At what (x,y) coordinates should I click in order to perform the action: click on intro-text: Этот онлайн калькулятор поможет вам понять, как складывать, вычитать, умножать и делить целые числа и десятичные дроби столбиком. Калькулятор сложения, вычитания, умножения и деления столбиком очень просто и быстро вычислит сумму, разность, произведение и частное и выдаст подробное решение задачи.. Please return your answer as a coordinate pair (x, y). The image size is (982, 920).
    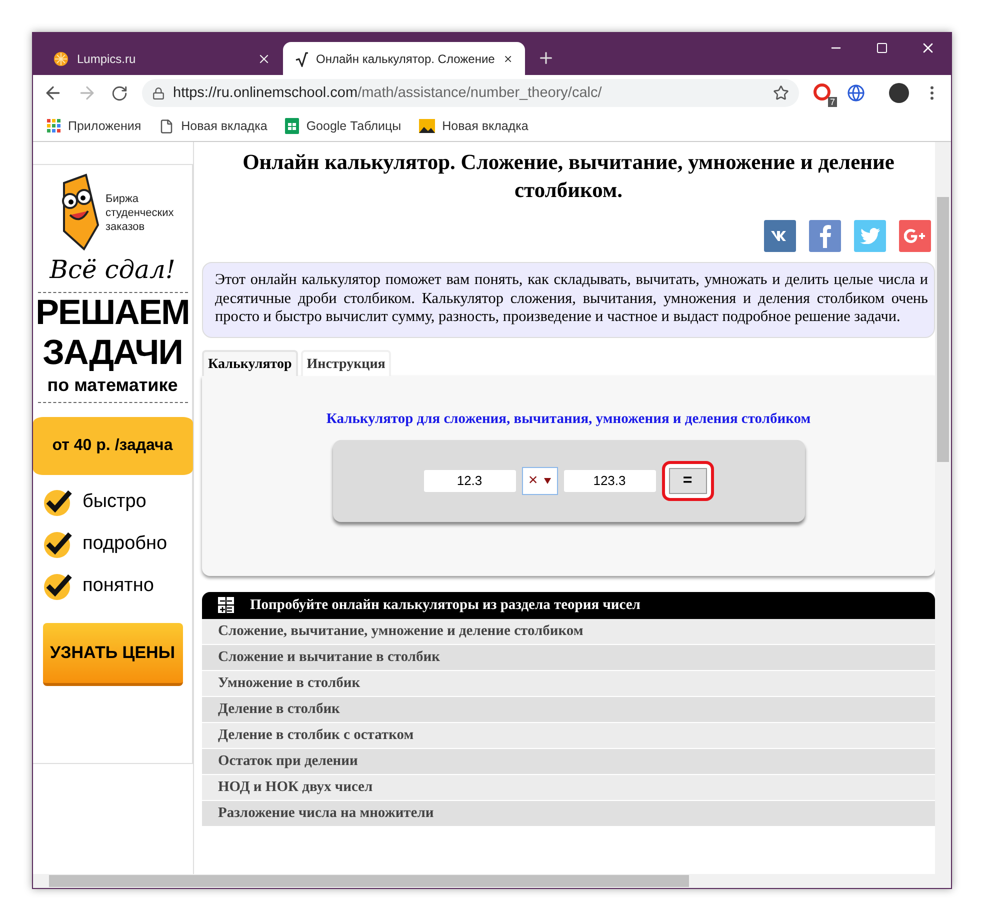
    Looking at the image, I should click on (568, 300).